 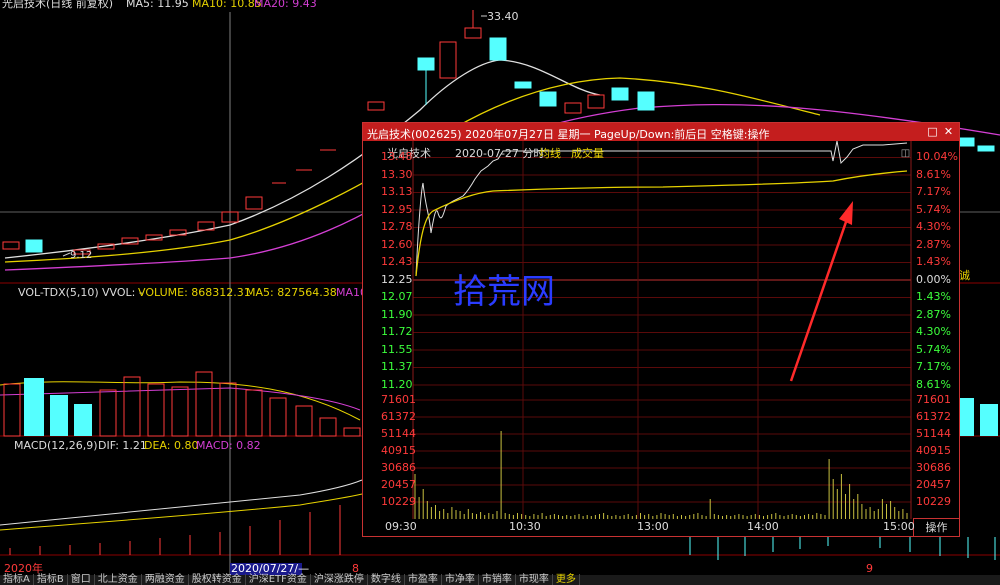 What do you see at coordinates (503, 16) in the screenshot?
I see `high-price-label: 33.40` at bounding box center [503, 16].